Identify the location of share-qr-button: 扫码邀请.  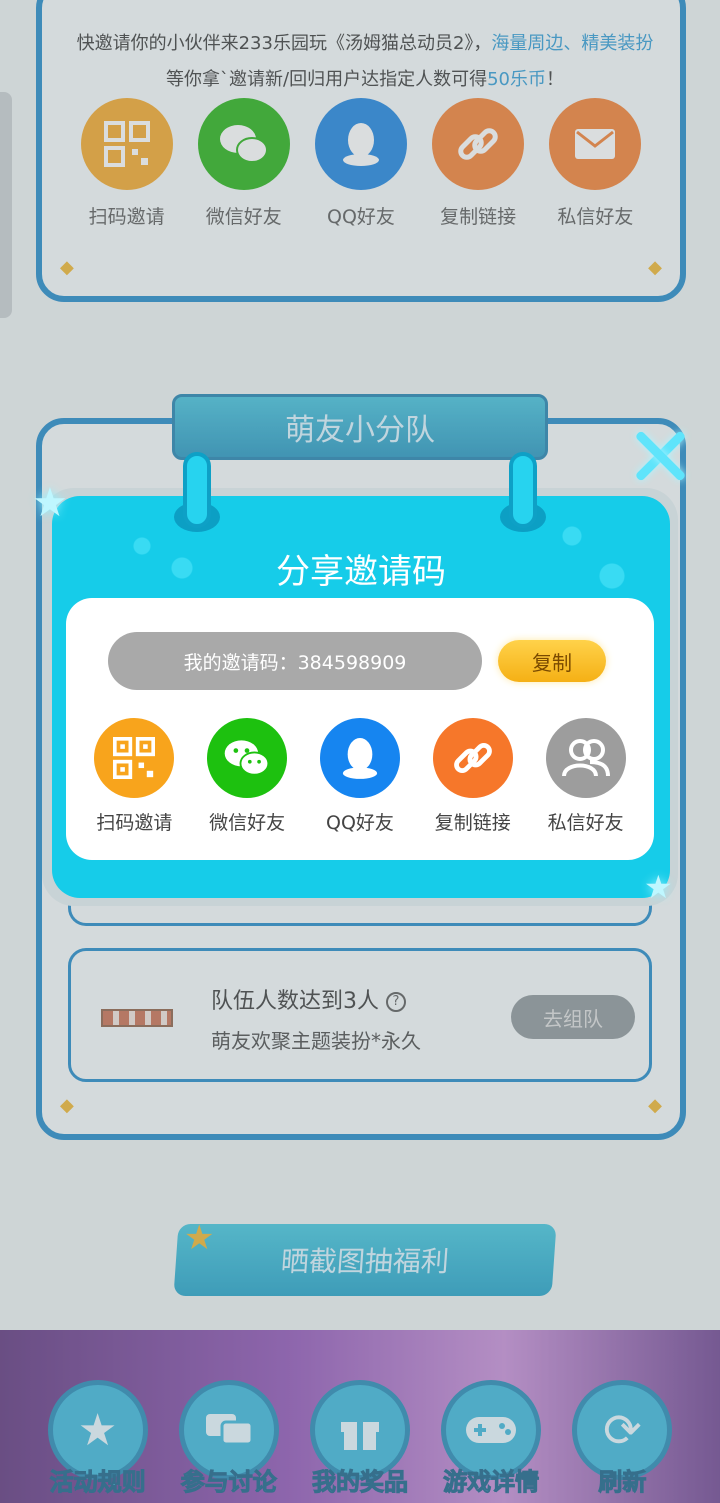
(134, 776).